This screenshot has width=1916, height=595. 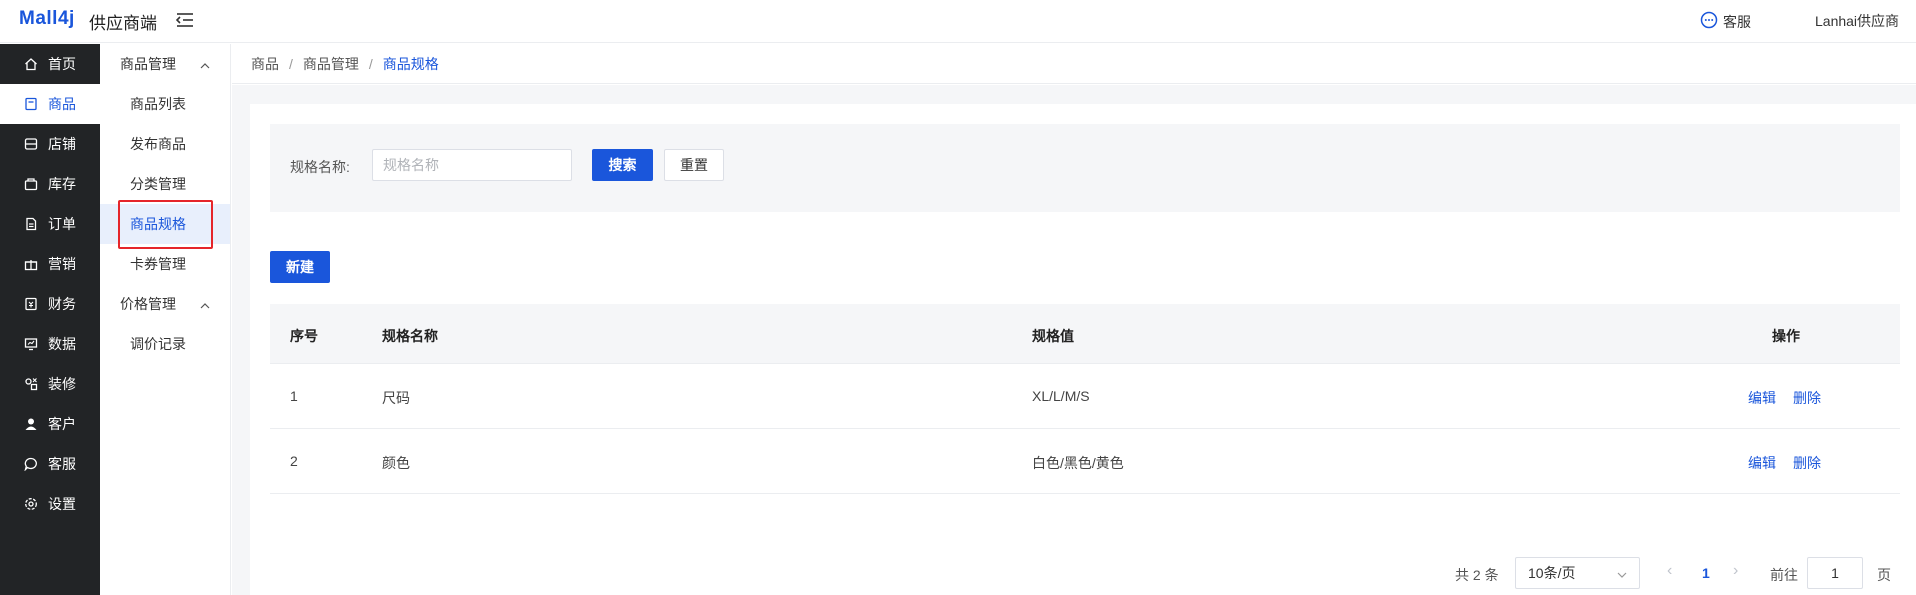 I want to click on table-row: 1 尺码 XL/L/M/S 编辑 删除, so click(x=1085, y=396).